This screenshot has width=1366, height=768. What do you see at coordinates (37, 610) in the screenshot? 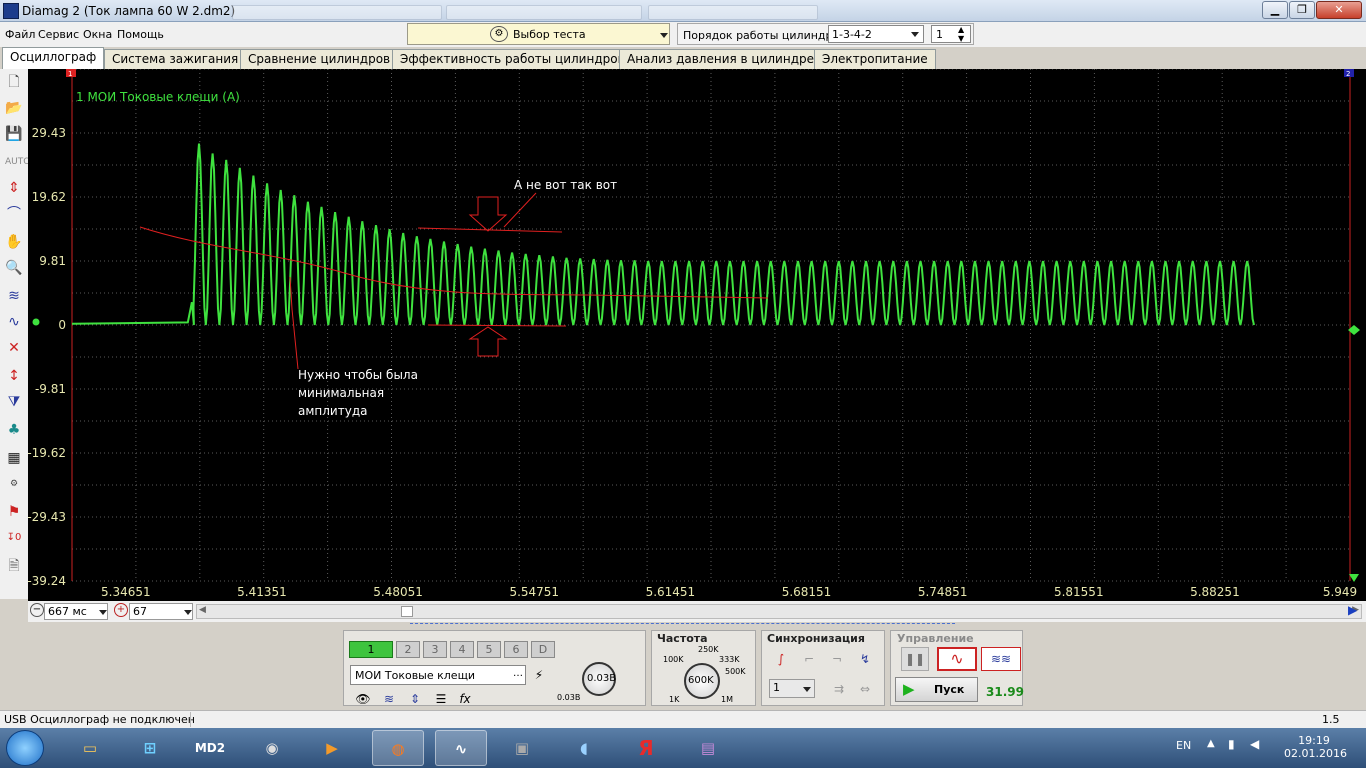
I see `zoom-out-icon: −` at bounding box center [37, 610].